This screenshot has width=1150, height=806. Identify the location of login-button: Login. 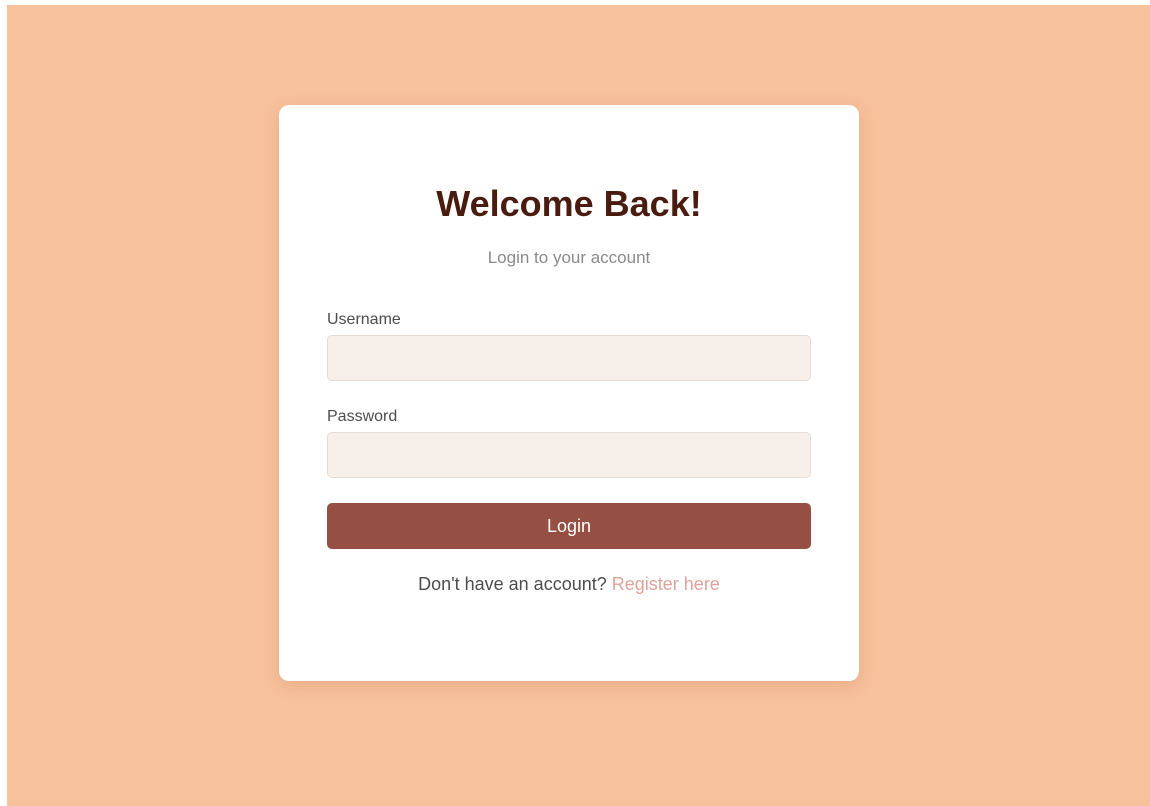
(569, 526).